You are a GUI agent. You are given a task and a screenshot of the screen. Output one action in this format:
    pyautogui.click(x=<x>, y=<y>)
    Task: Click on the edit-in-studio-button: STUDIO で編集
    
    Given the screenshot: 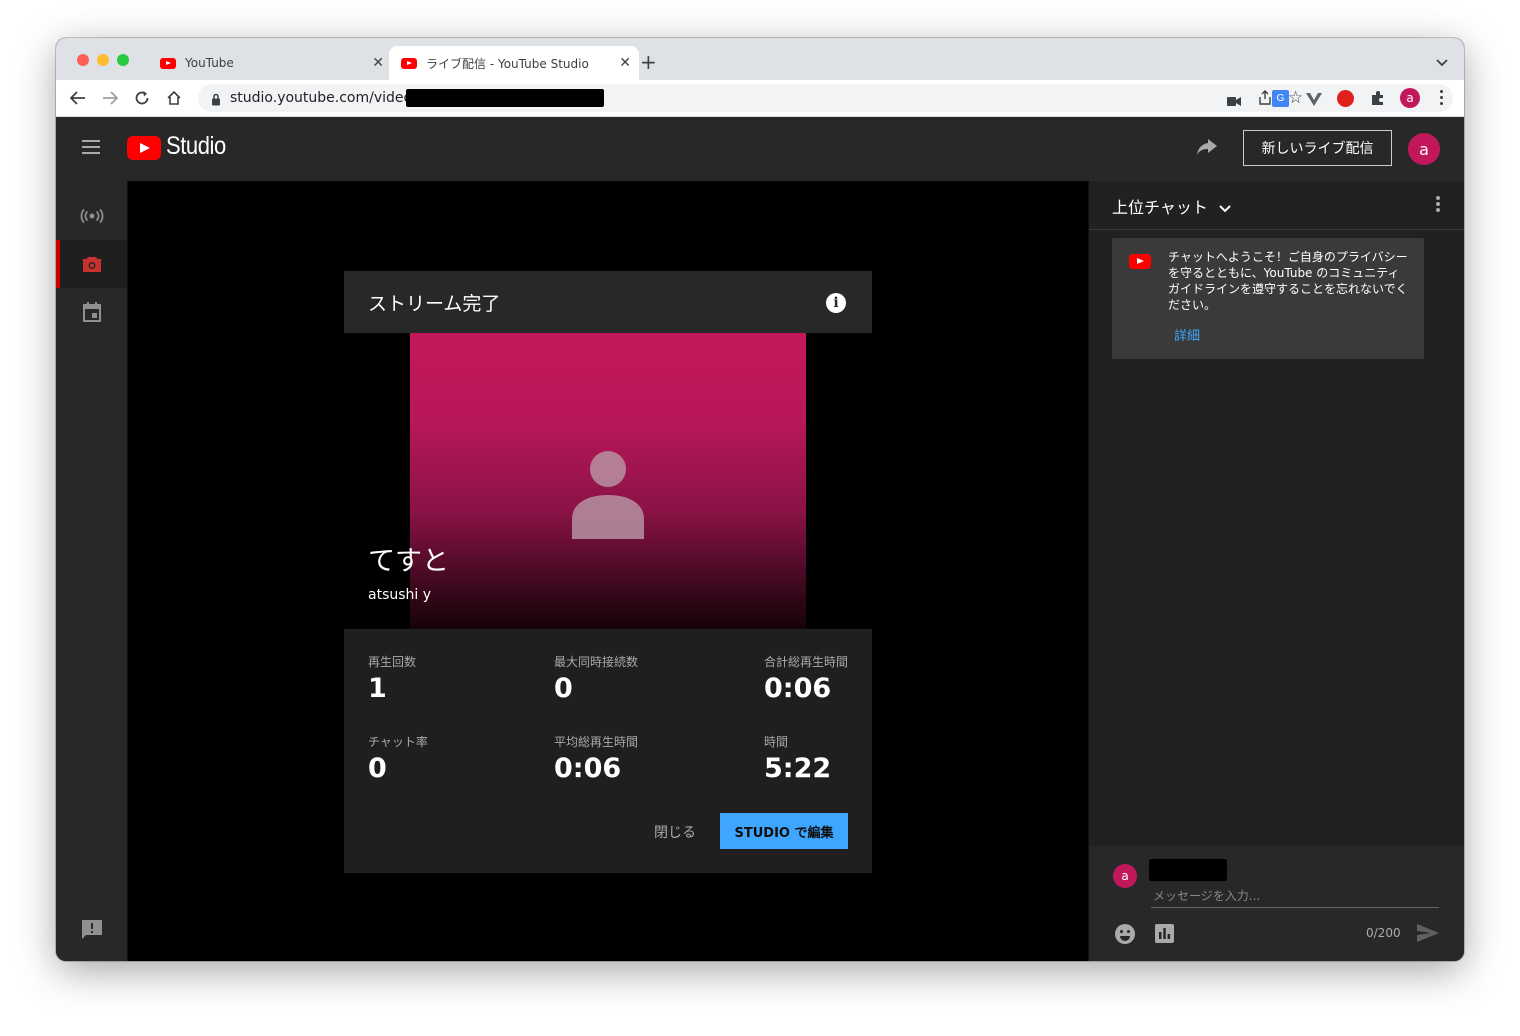 What is the action you would take?
    pyautogui.click(x=784, y=831)
    